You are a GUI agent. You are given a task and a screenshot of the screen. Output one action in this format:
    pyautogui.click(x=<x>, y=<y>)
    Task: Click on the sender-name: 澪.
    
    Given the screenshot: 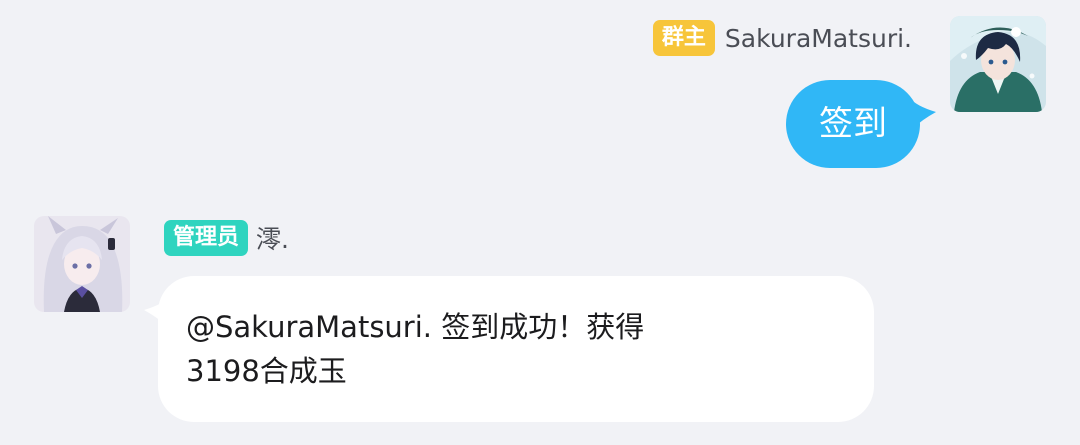 What is the action you would take?
    pyautogui.click(x=272, y=238)
    